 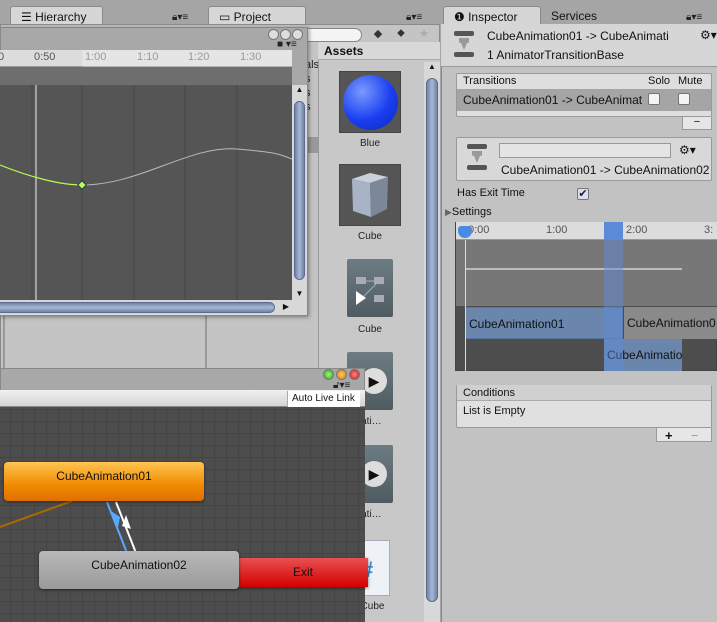 I want to click on timeline-curve-area, so click(x=586, y=273).